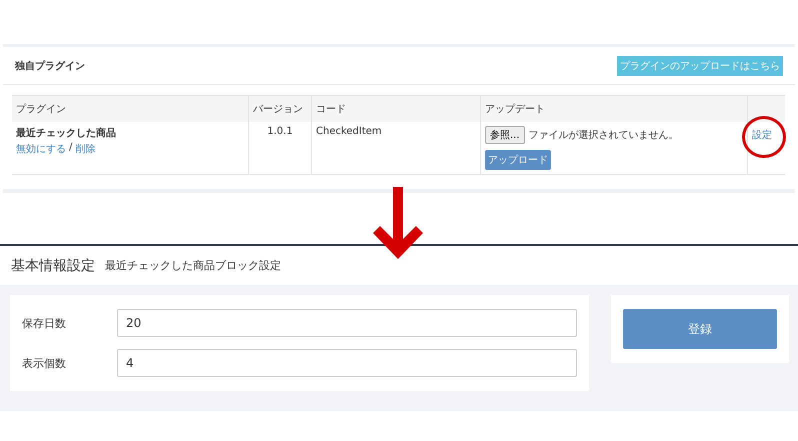 The image size is (798, 441). What do you see at coordinates (53, 265) in the screenshot?
I see `page-title: 基本情報設定` at bounding box center [53, 265].